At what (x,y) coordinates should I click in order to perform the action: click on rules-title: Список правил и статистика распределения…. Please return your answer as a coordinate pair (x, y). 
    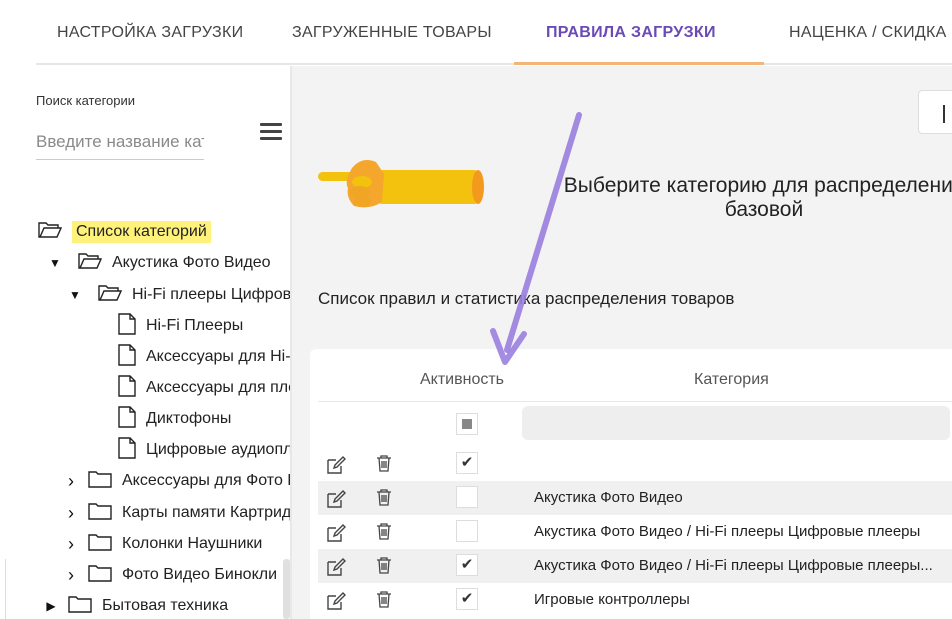
    Looking at the image, I should click on (526, 298).